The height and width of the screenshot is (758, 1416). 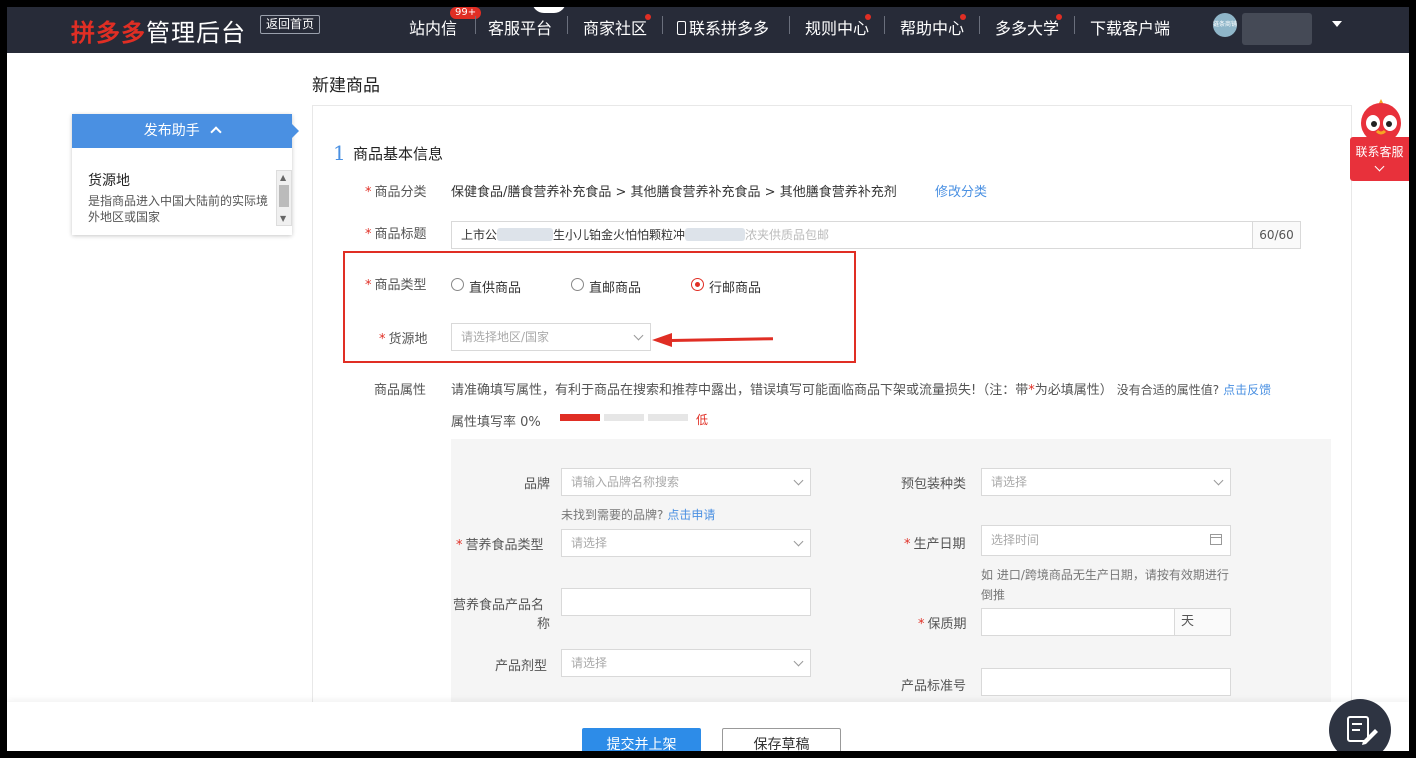 I want to click on contact-service-button: 联系客服, so click(x=1379, y=159).